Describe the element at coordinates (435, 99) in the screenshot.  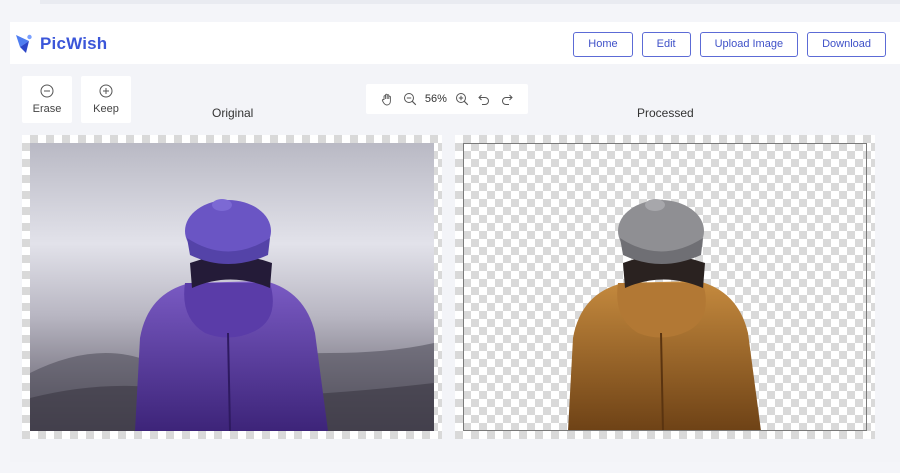
I see `zoom-level: 56%` at that location.